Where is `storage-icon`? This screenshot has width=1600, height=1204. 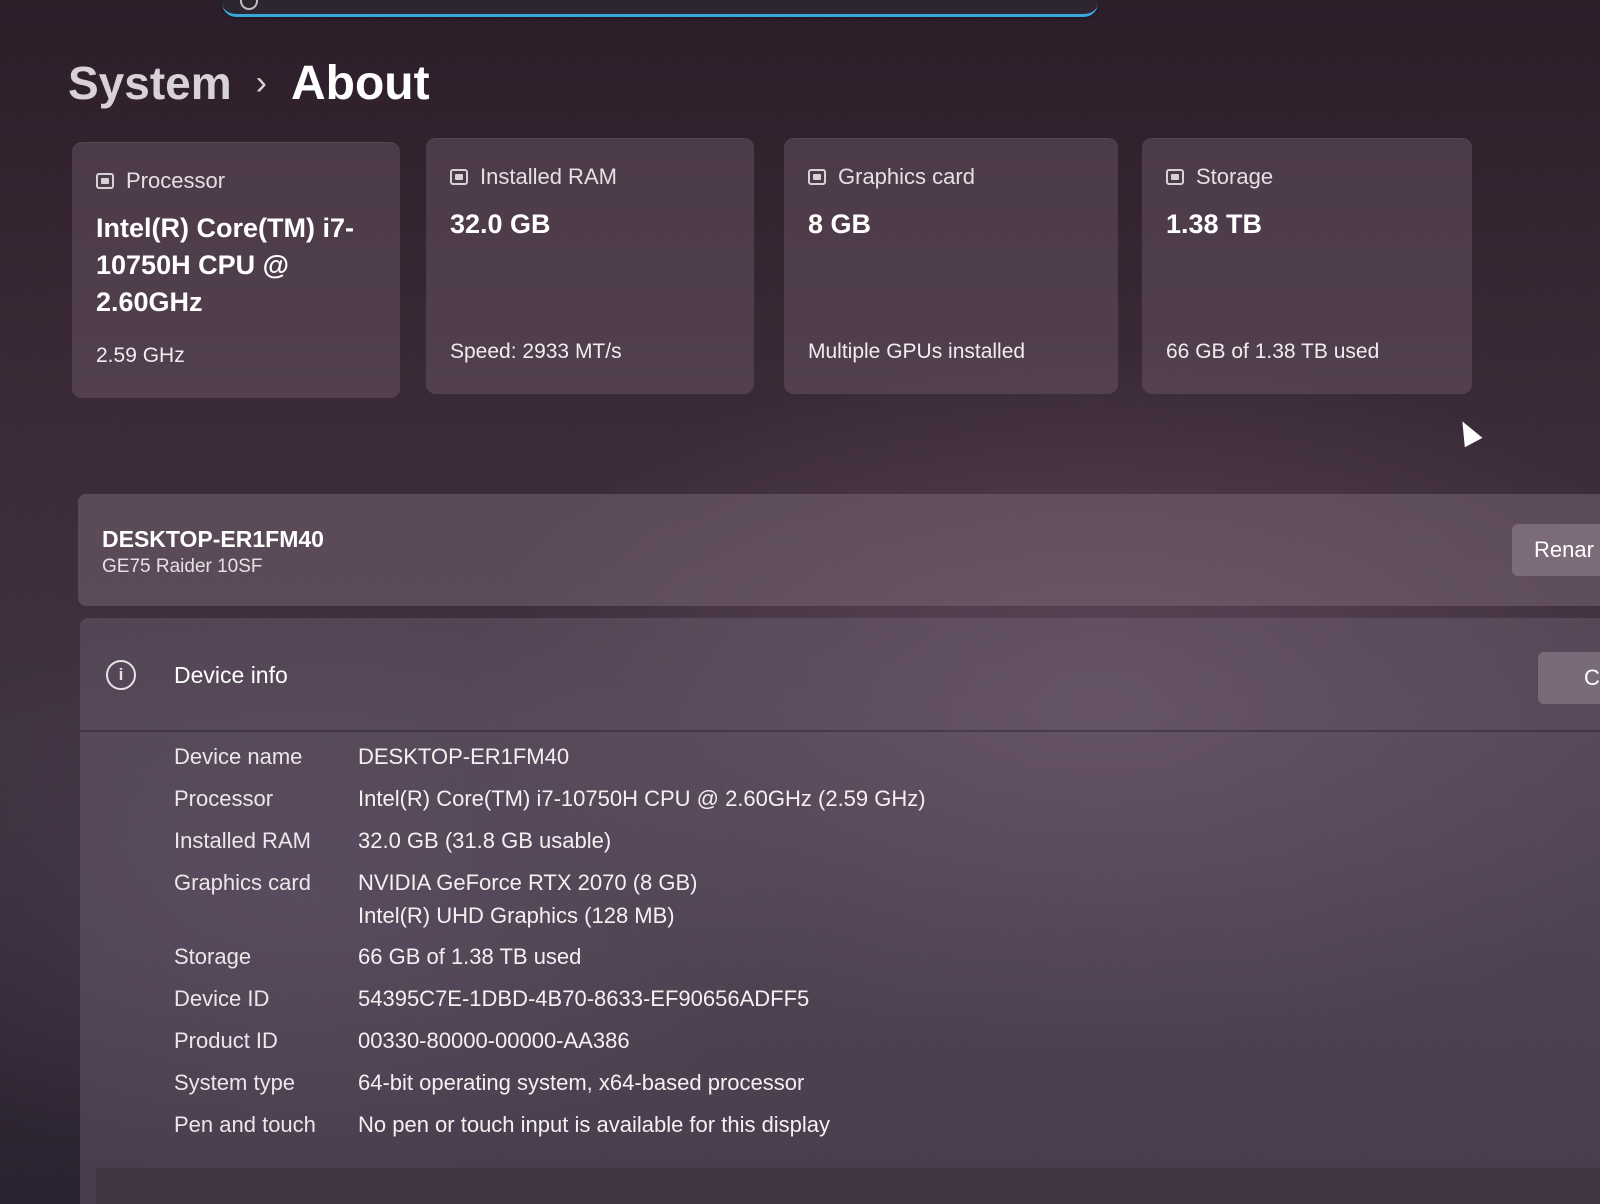 storage-icon is located at coordinates (1175, 177).